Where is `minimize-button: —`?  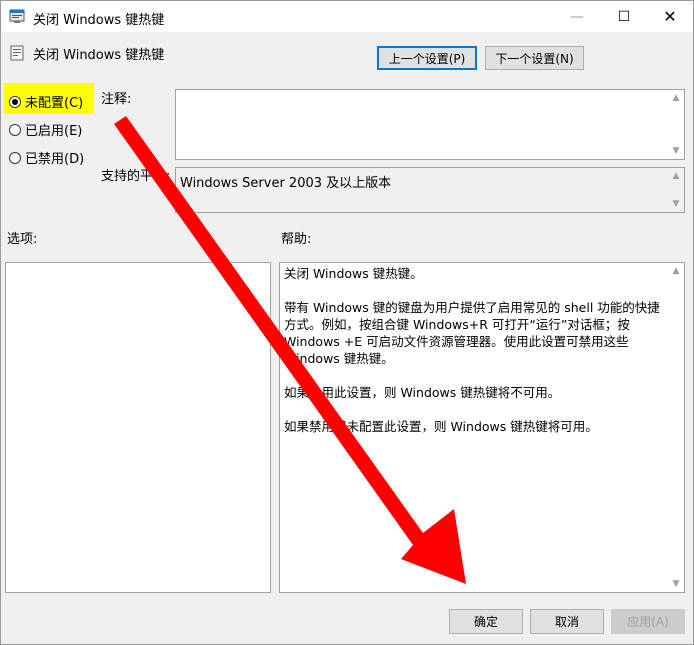
minimize-button: — is located at coordinates (577, 16).